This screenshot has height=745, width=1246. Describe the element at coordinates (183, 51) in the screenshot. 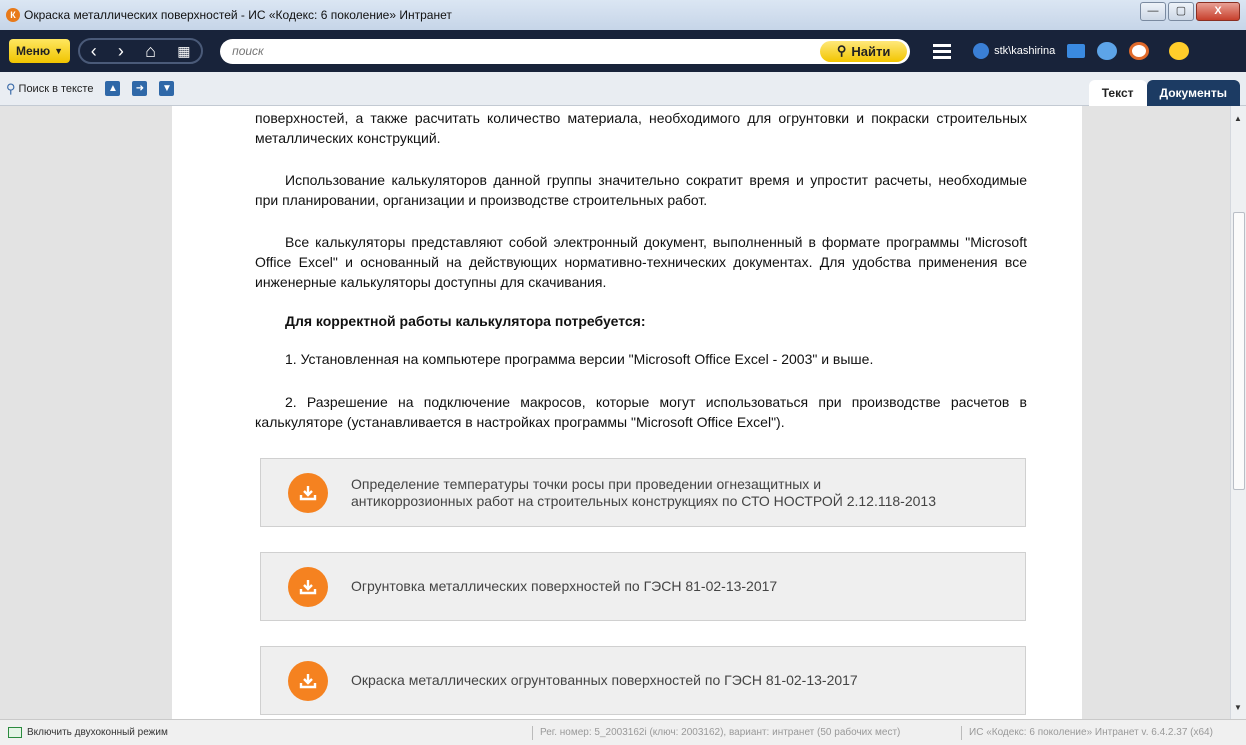

I see `grid-icon: ▦` at that location.